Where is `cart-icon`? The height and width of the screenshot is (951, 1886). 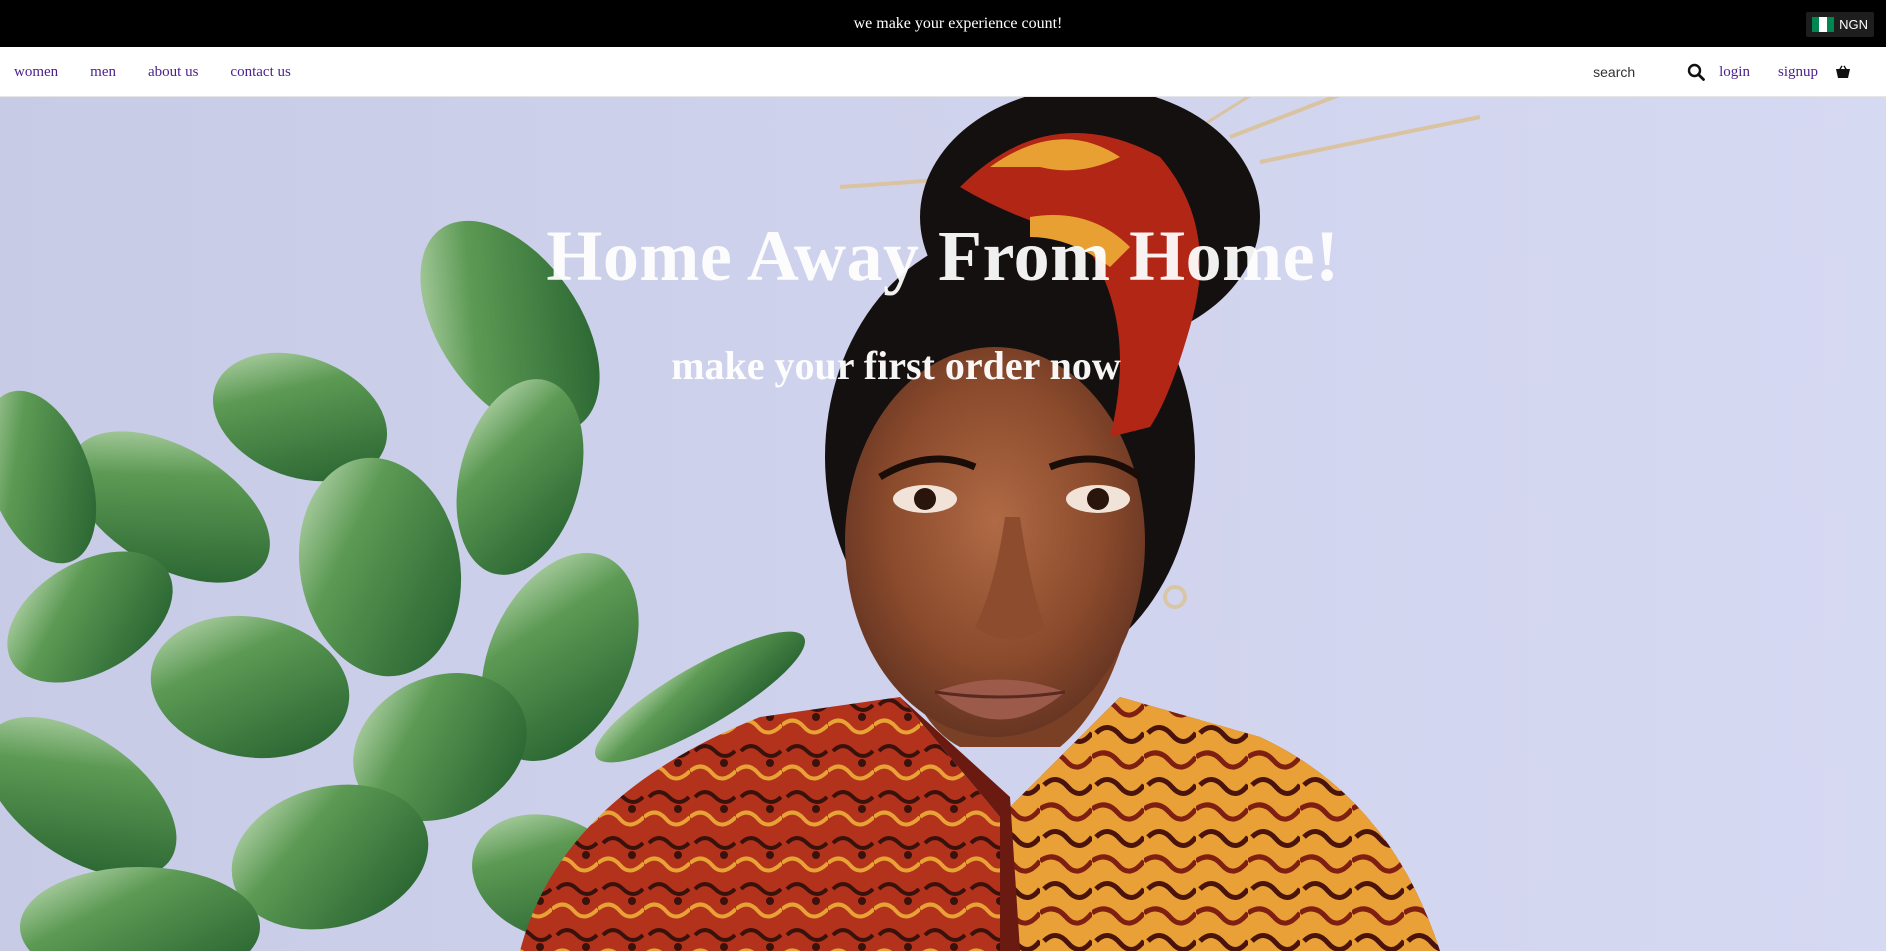 cart-icon is located at coordinates (1843, 72).